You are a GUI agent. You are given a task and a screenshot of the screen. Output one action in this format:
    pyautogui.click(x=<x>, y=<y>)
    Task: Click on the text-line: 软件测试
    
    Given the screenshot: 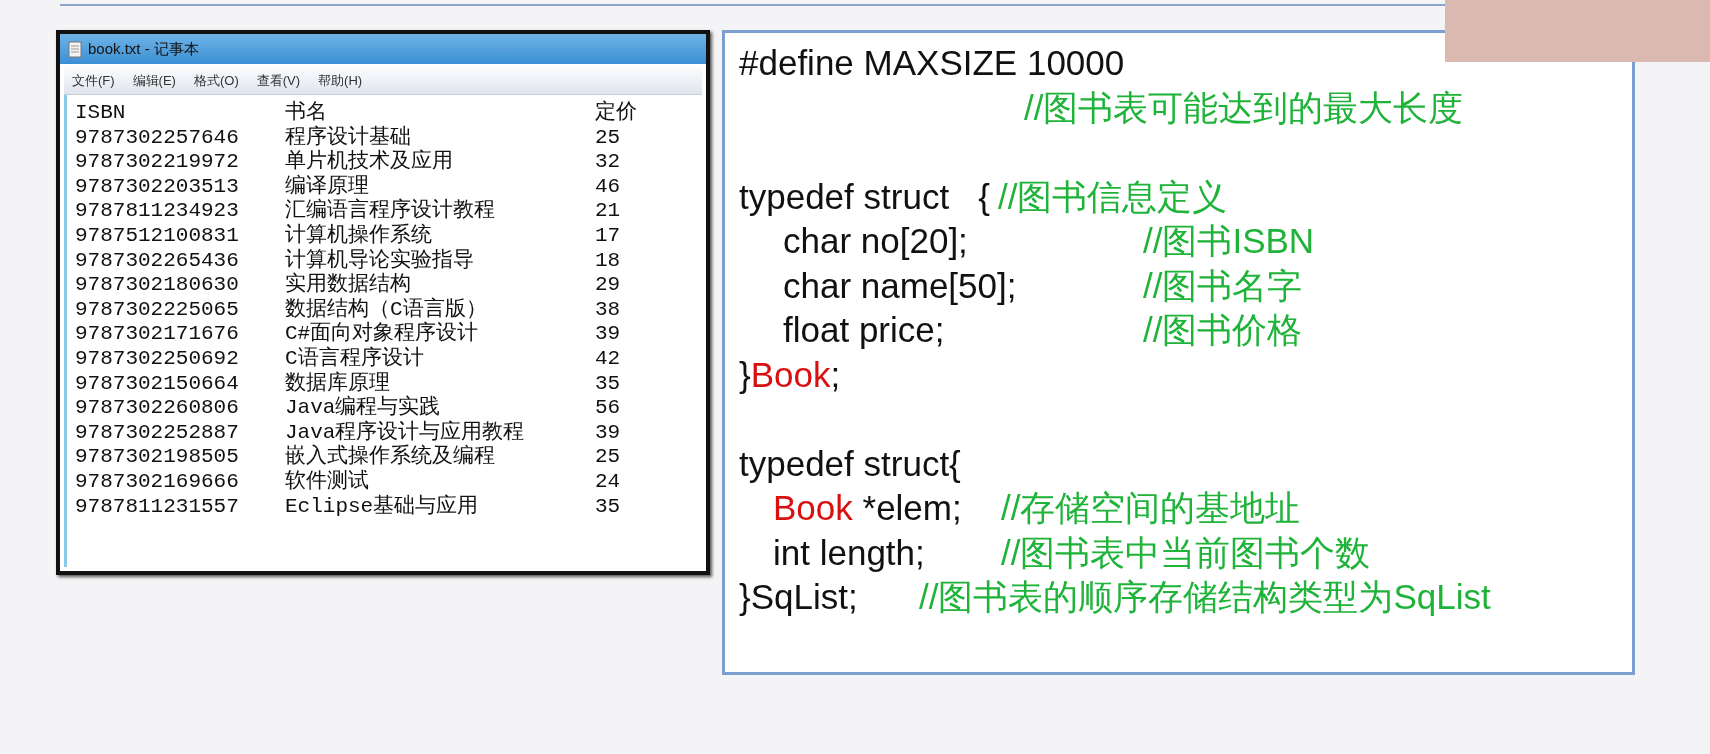 What is the action you would take?
    pyautogui.click(x=327, y=482)
    